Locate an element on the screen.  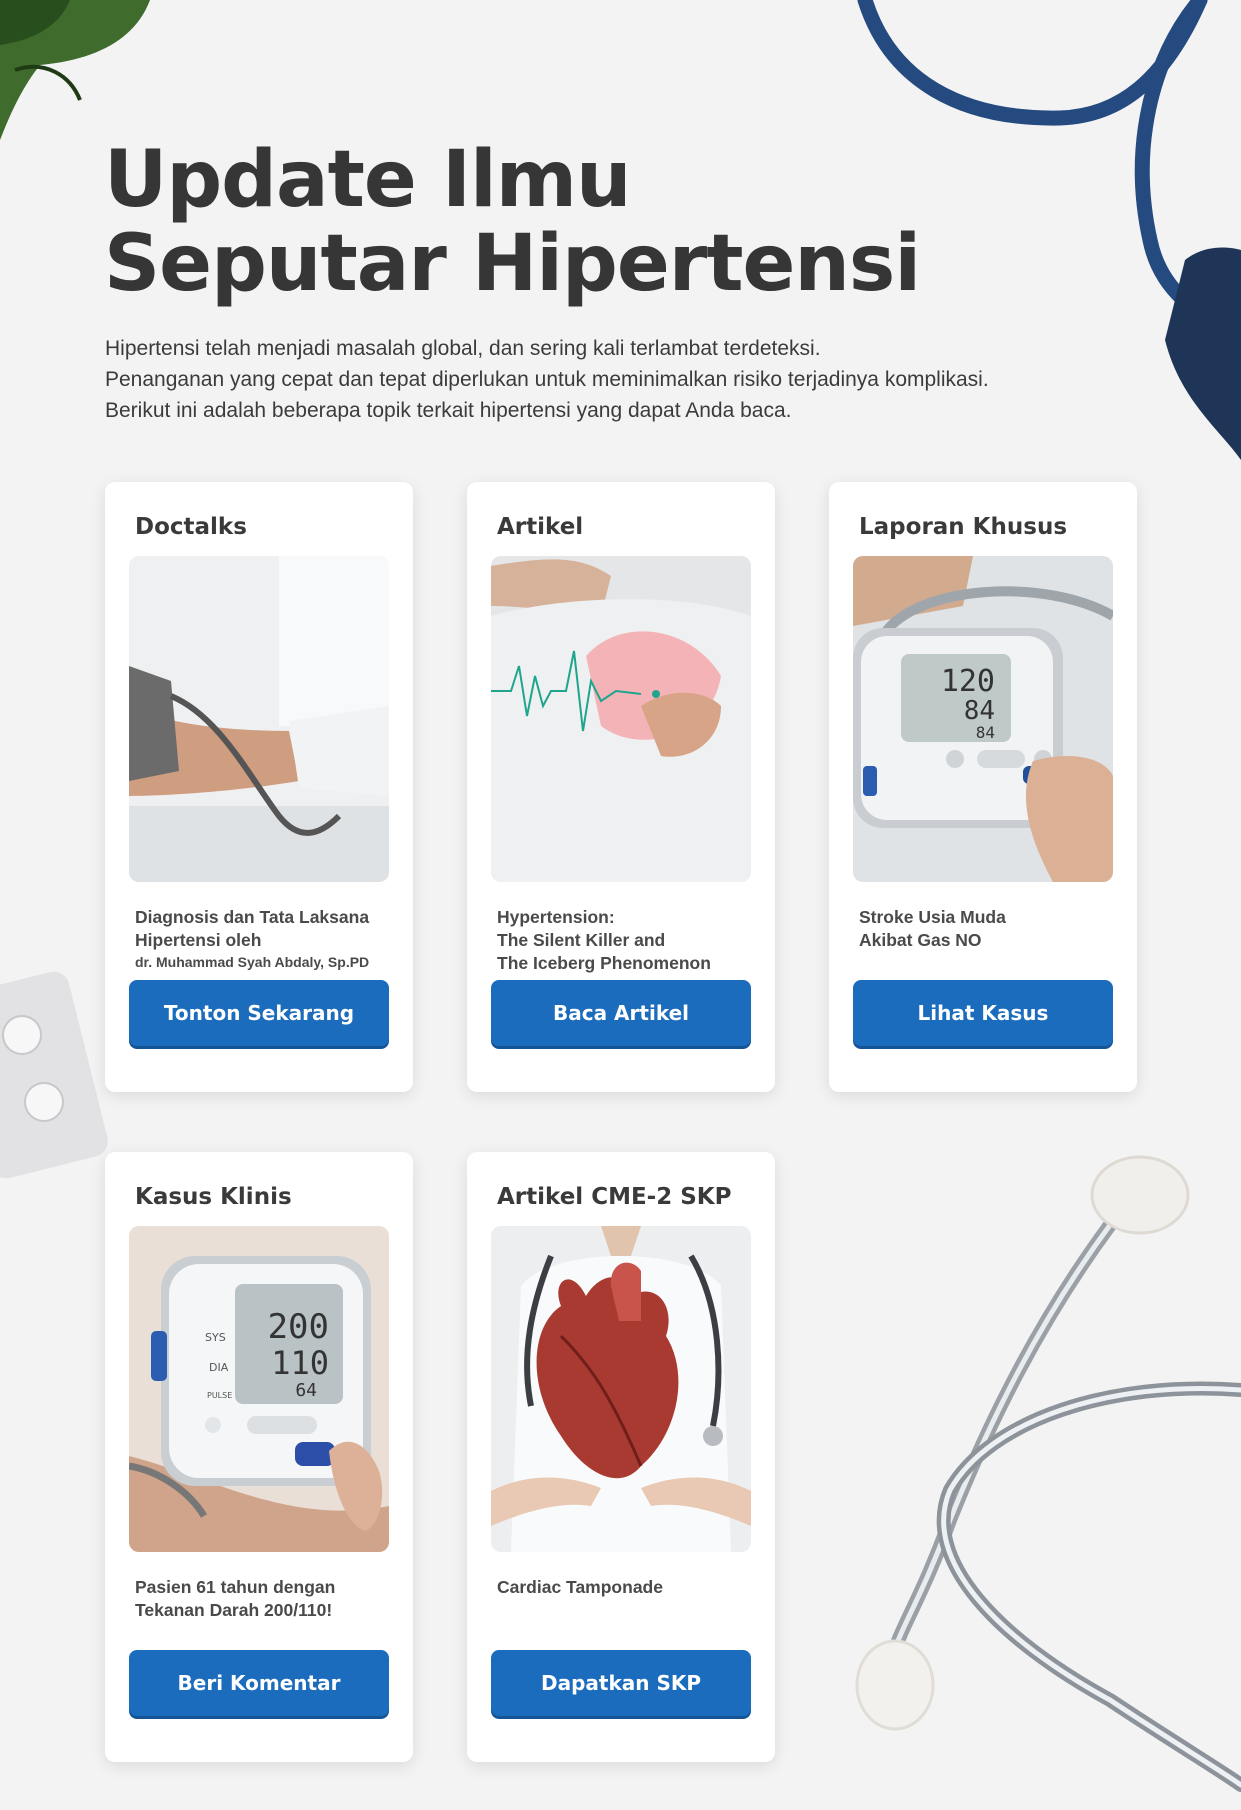
card-description: Cardiac Tamponade is located at coordinates (622, 1587).